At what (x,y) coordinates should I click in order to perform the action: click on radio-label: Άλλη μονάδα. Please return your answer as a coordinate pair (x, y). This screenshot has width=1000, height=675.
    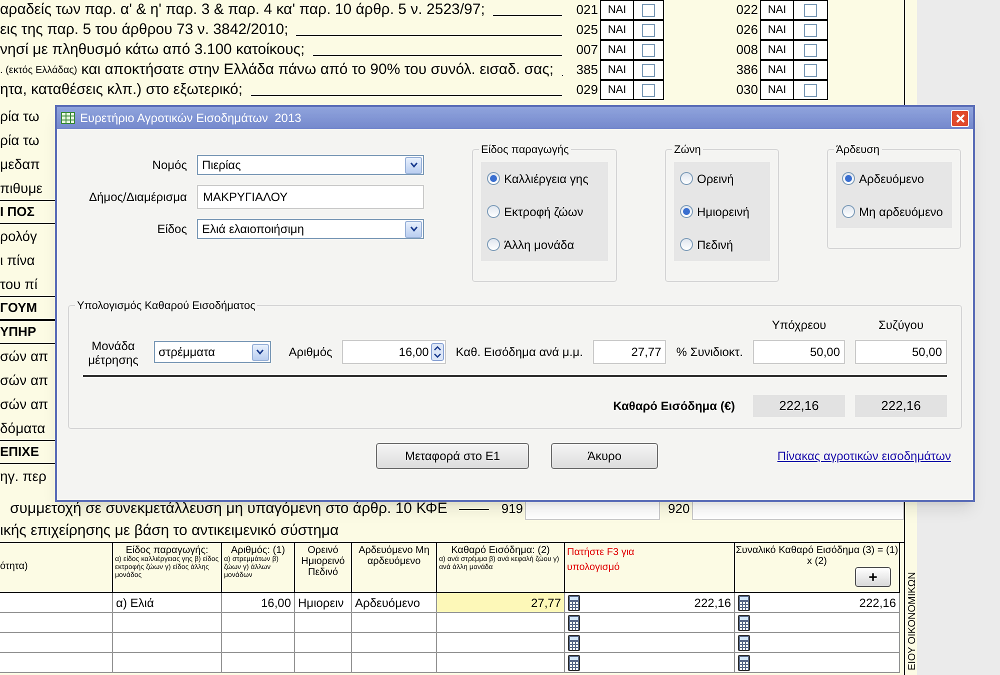
    Looking at the image, I should click on (539, 245).